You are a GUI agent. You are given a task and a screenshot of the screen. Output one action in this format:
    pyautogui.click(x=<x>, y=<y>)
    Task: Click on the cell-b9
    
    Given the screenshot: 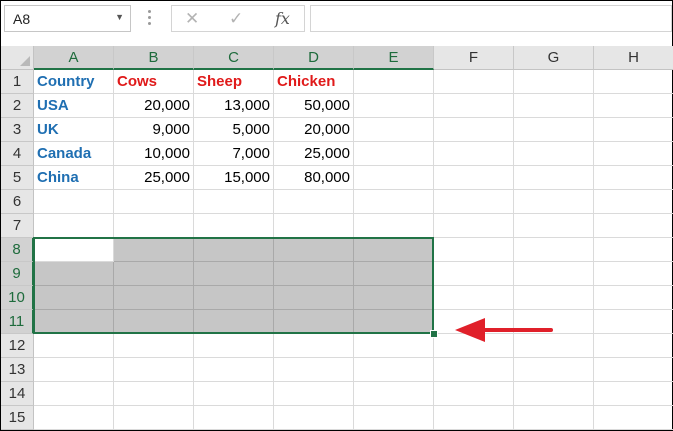 What is the action you would take?
    pyautogui.click(x=154, y=274)
    